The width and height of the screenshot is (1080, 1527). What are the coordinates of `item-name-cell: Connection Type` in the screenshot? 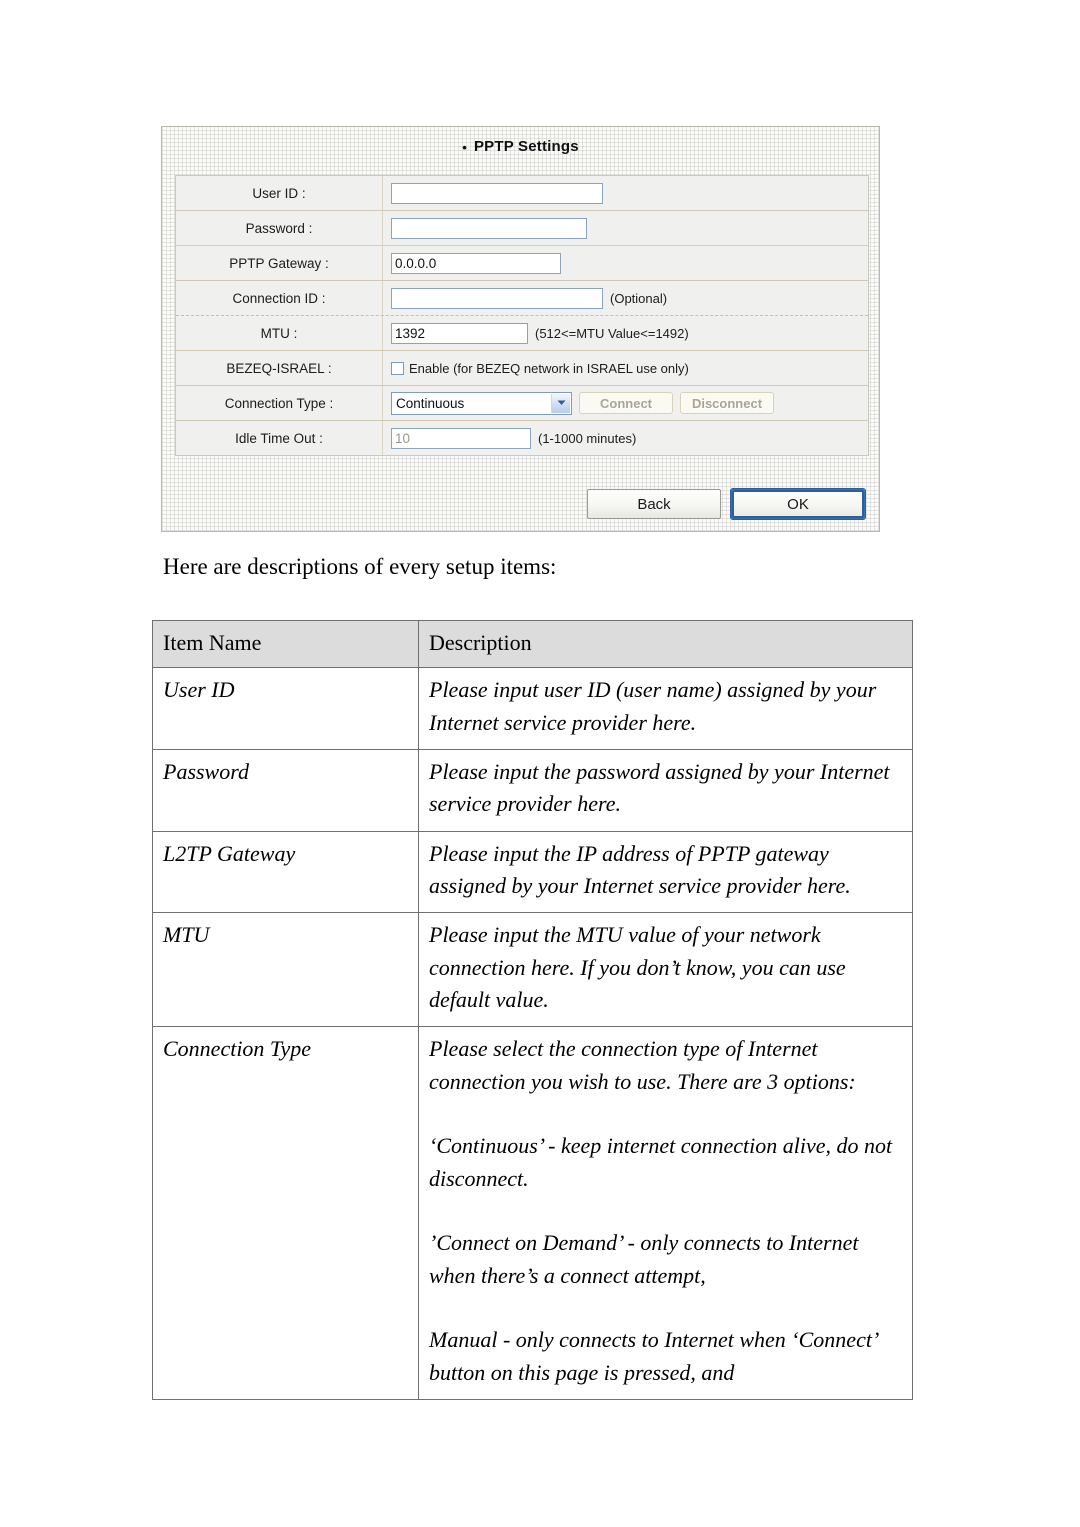 It's located at (285, 1213).